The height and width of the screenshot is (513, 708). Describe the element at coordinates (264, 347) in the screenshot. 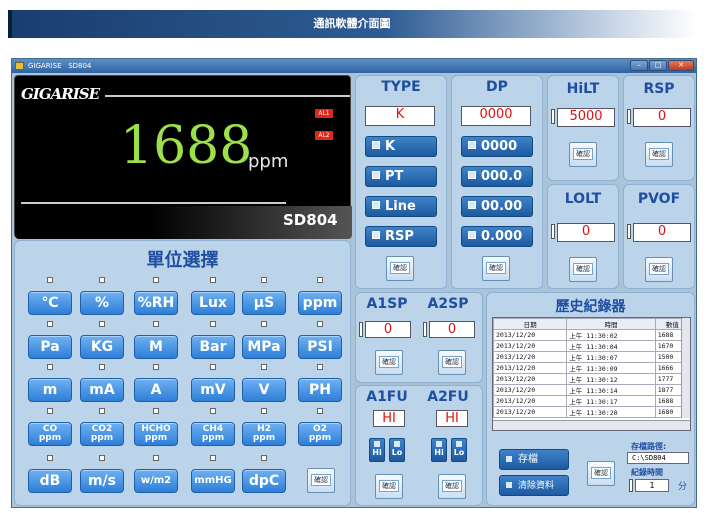

I see `unit-button: MPa` at that location.